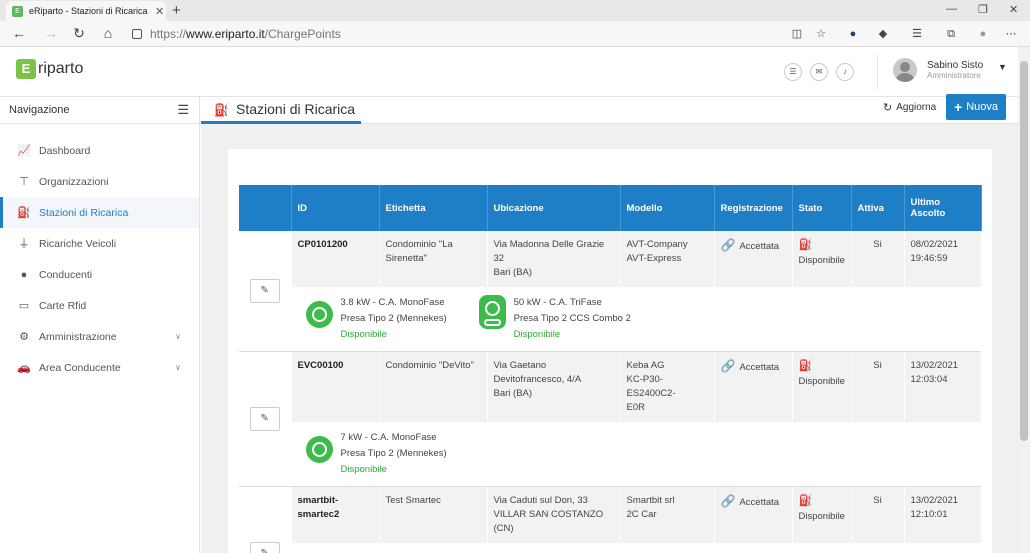 This screenshot has height=553, width=1030. I want to click on favorite-icon: ☆, so click(821, 34).